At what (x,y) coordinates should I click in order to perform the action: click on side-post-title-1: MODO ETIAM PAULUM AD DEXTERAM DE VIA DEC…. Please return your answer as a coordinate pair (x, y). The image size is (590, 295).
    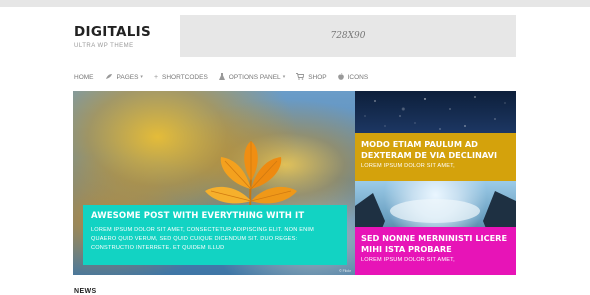
    Looking at the image, I should click on (435, 149).